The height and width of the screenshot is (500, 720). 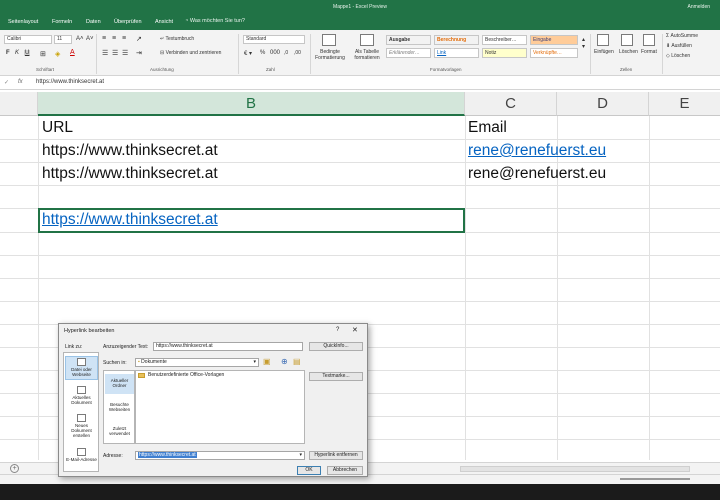 I want to click on percent-icon: %, so click(x=262, y=53).